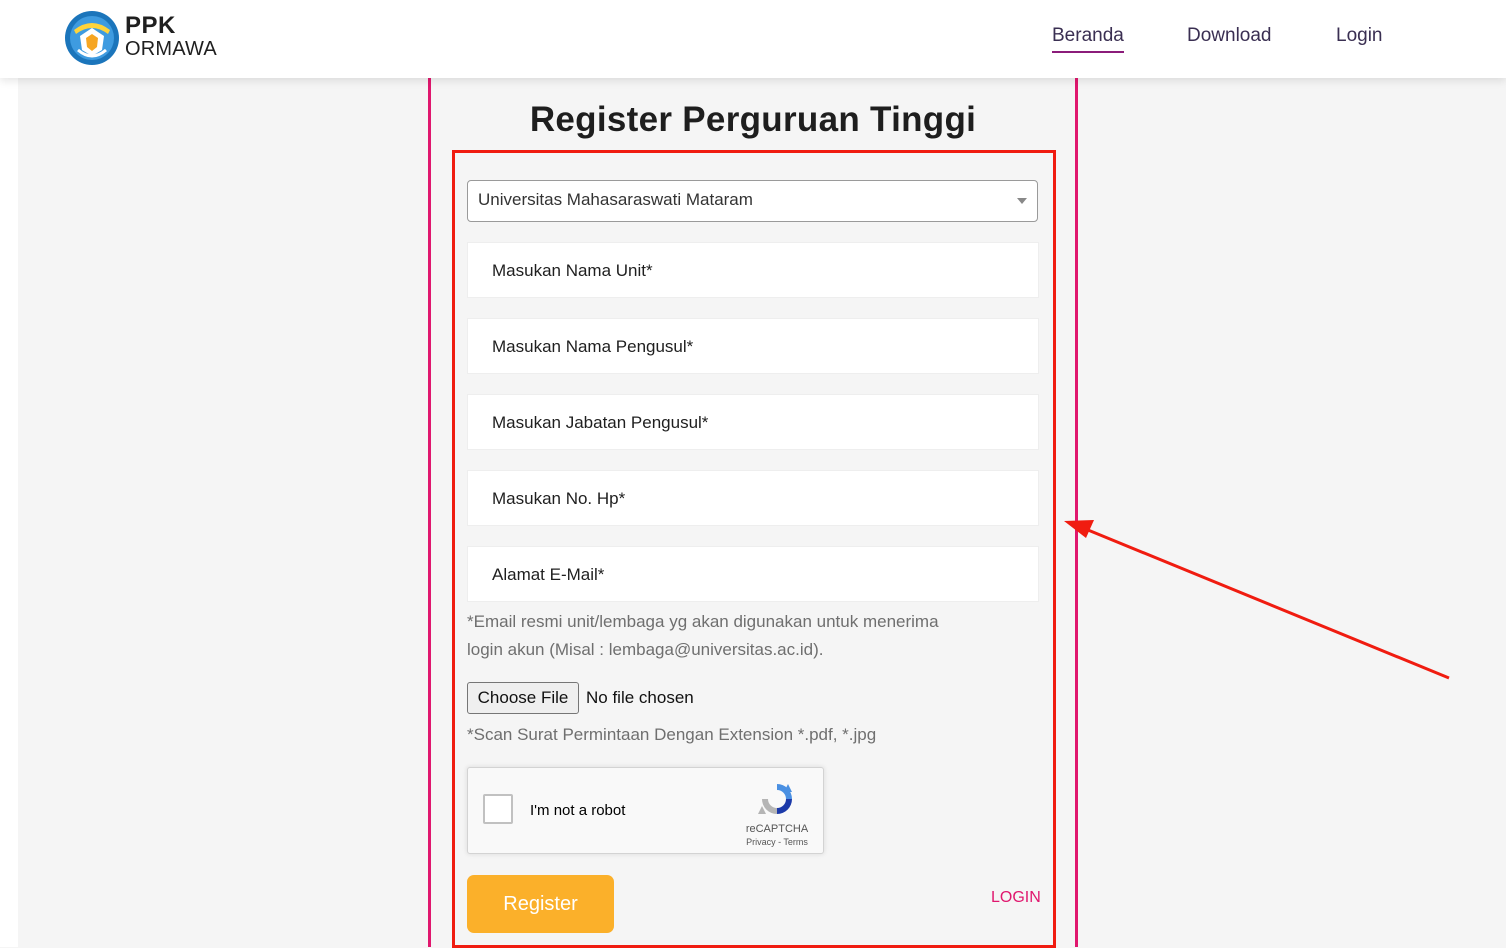 The width and height of the screenshot is (1506, 948). What do you see at coordinates (775, 799) in the screenshot?
I see `recaptcha-icon` at bounding box center [775, 799].